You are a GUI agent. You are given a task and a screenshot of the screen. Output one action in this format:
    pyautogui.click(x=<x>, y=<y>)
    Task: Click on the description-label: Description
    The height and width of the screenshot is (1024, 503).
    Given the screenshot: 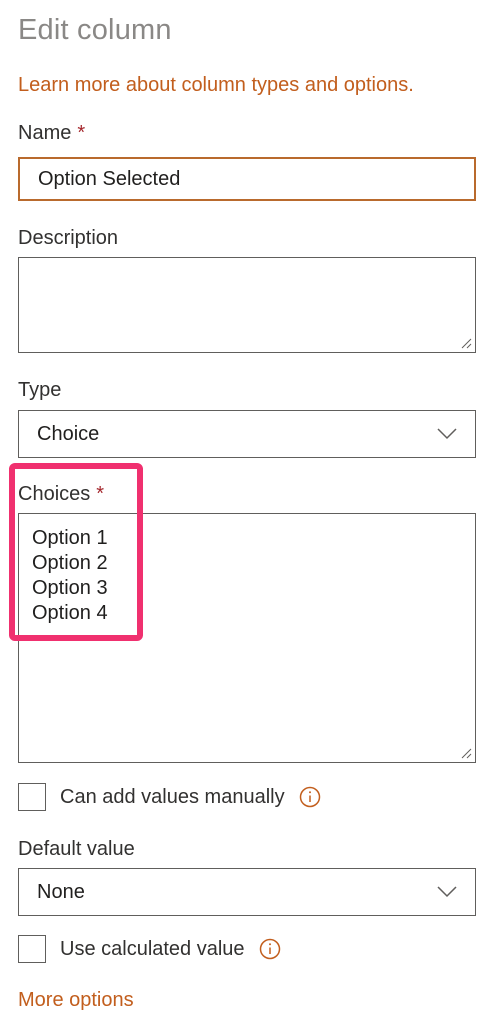 What is the action you would take?
    pyautogui.click(x=68, y=238)
    